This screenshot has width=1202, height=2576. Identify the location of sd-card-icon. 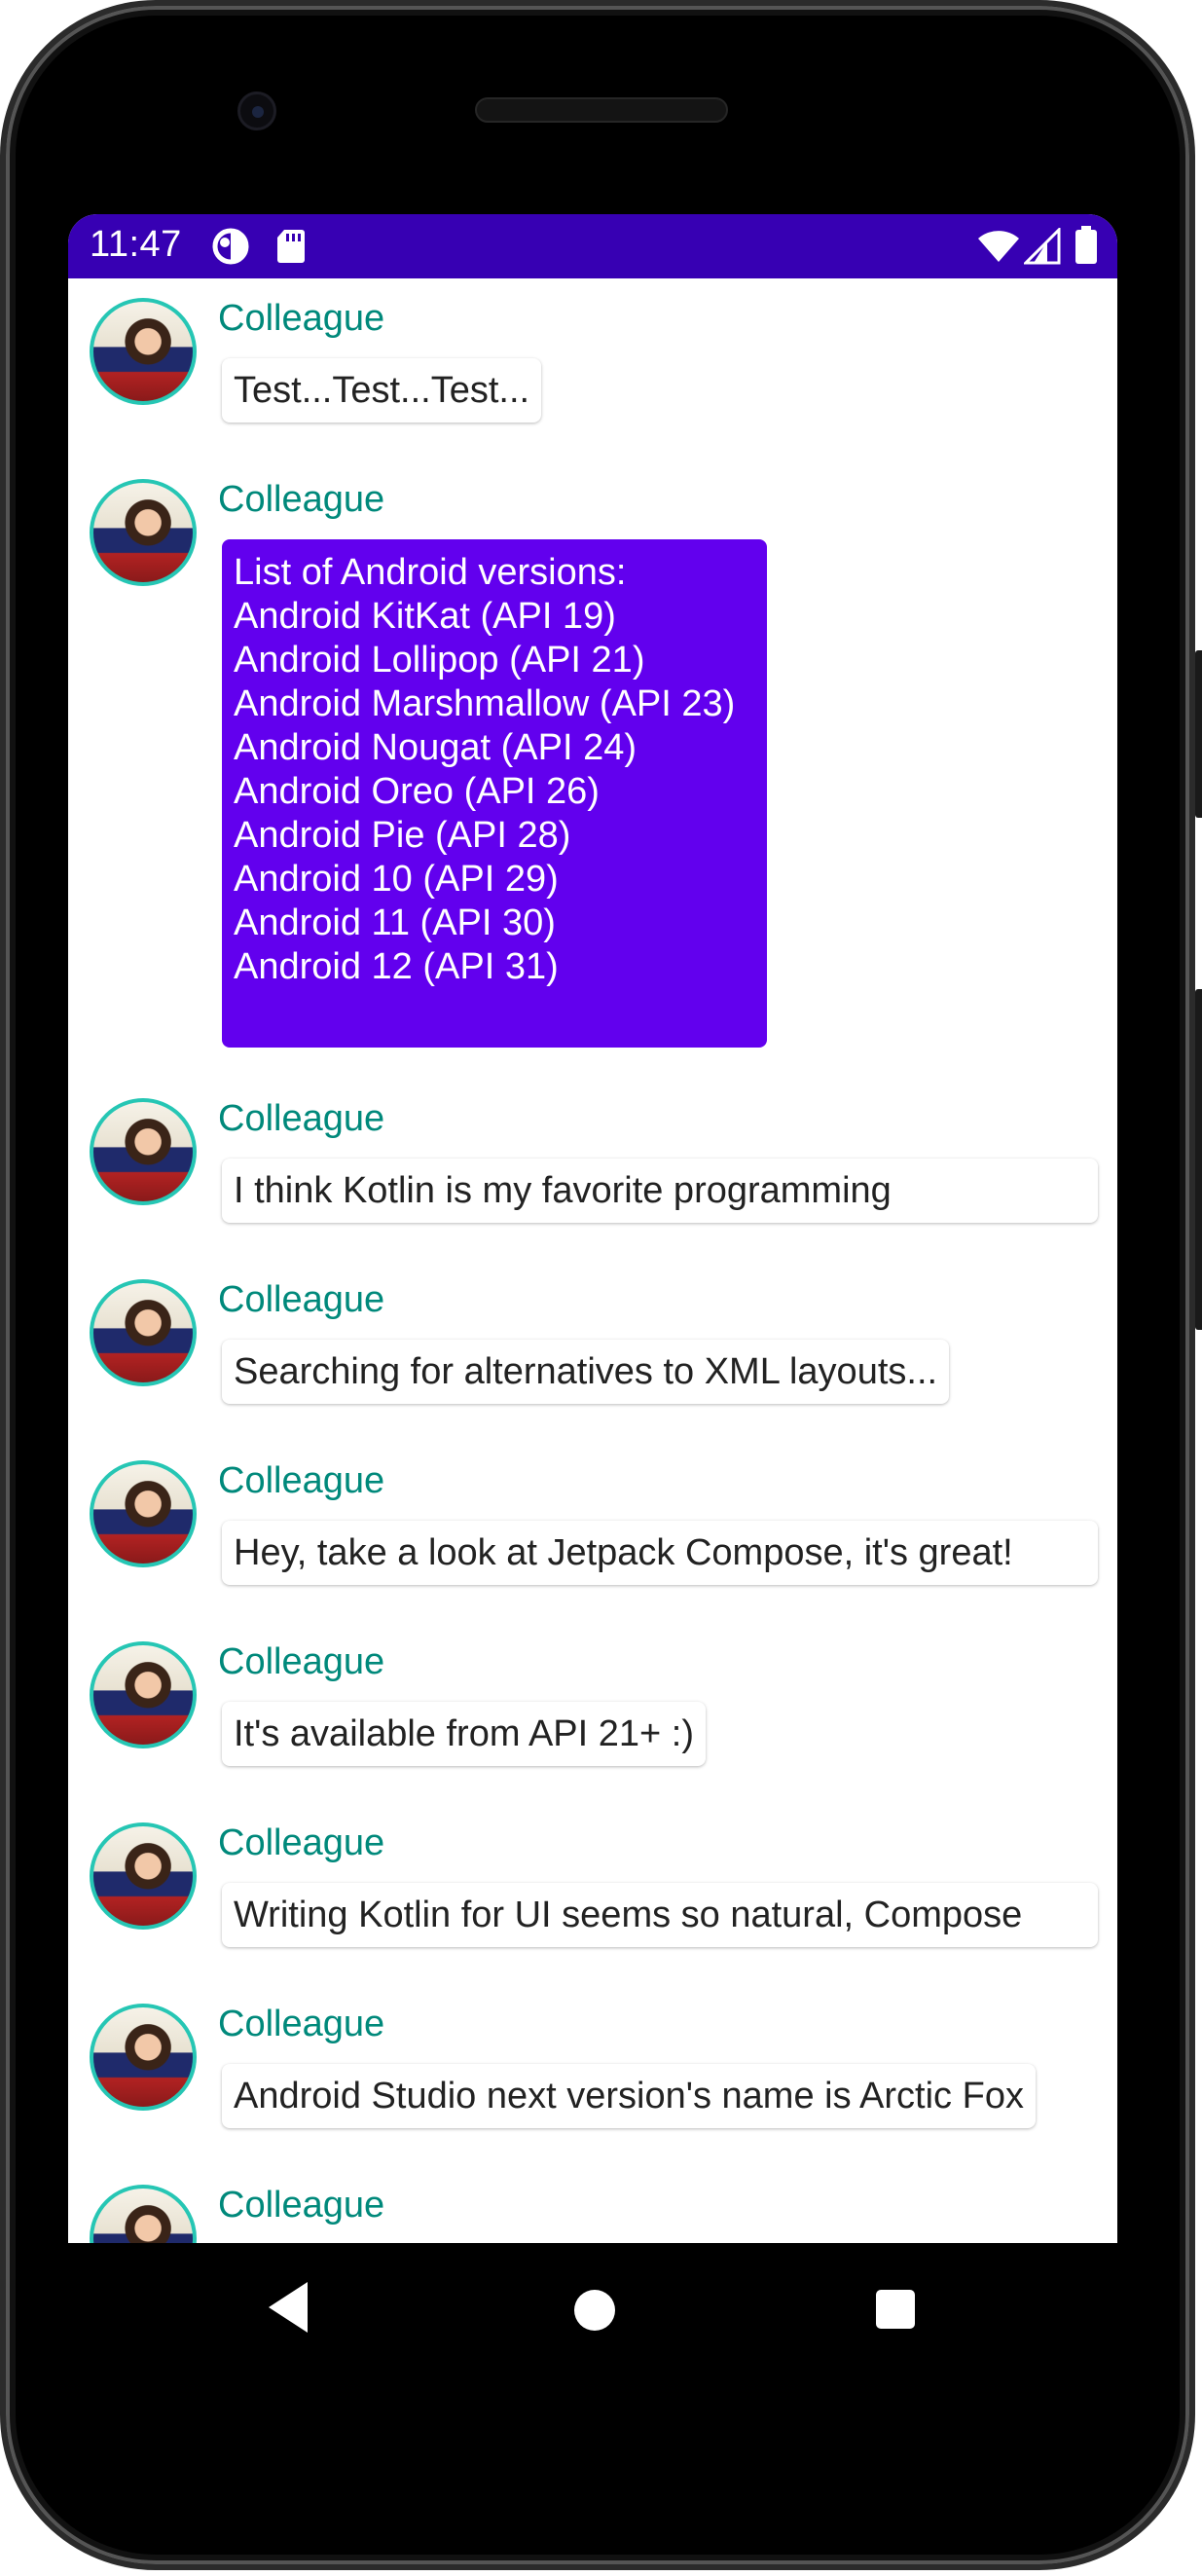
(291, 249).